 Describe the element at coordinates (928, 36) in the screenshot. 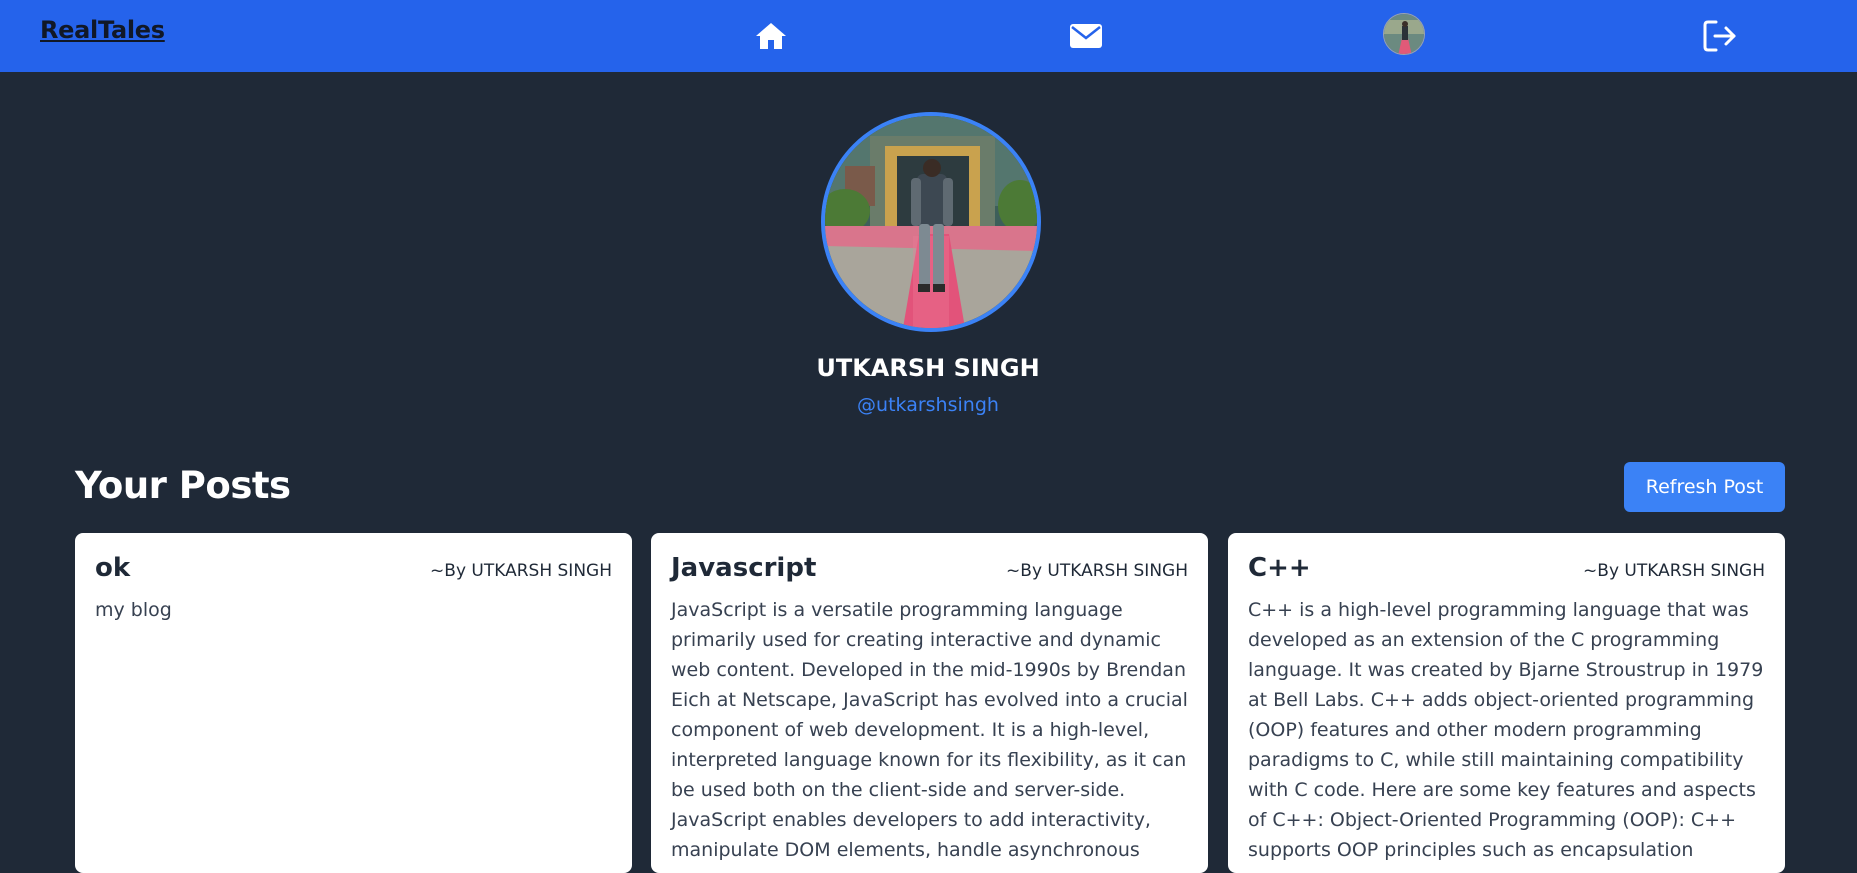

I see `top-navbar: RealTales` at that location.